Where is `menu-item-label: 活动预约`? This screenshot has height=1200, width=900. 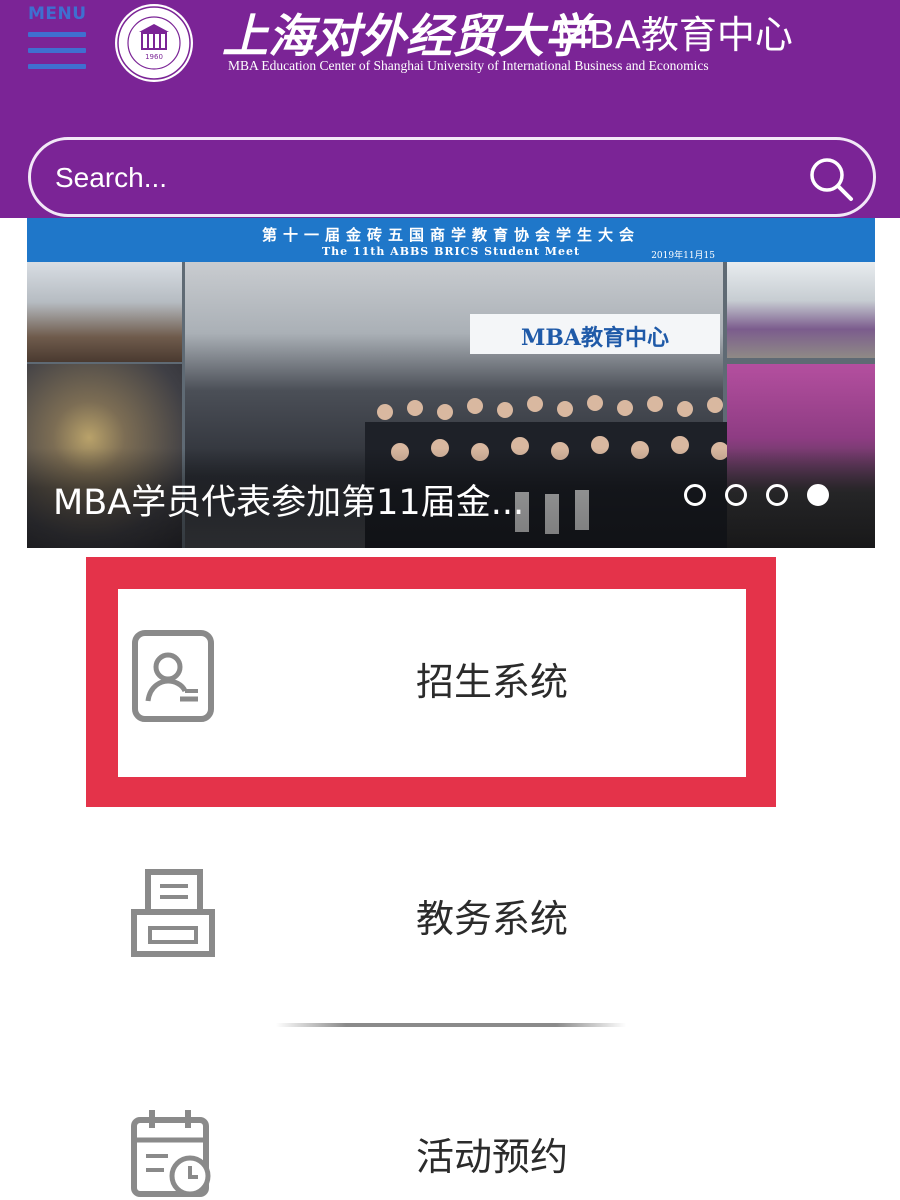
menu-item-label: 活动预约 is located at coordinates (492, 1157).